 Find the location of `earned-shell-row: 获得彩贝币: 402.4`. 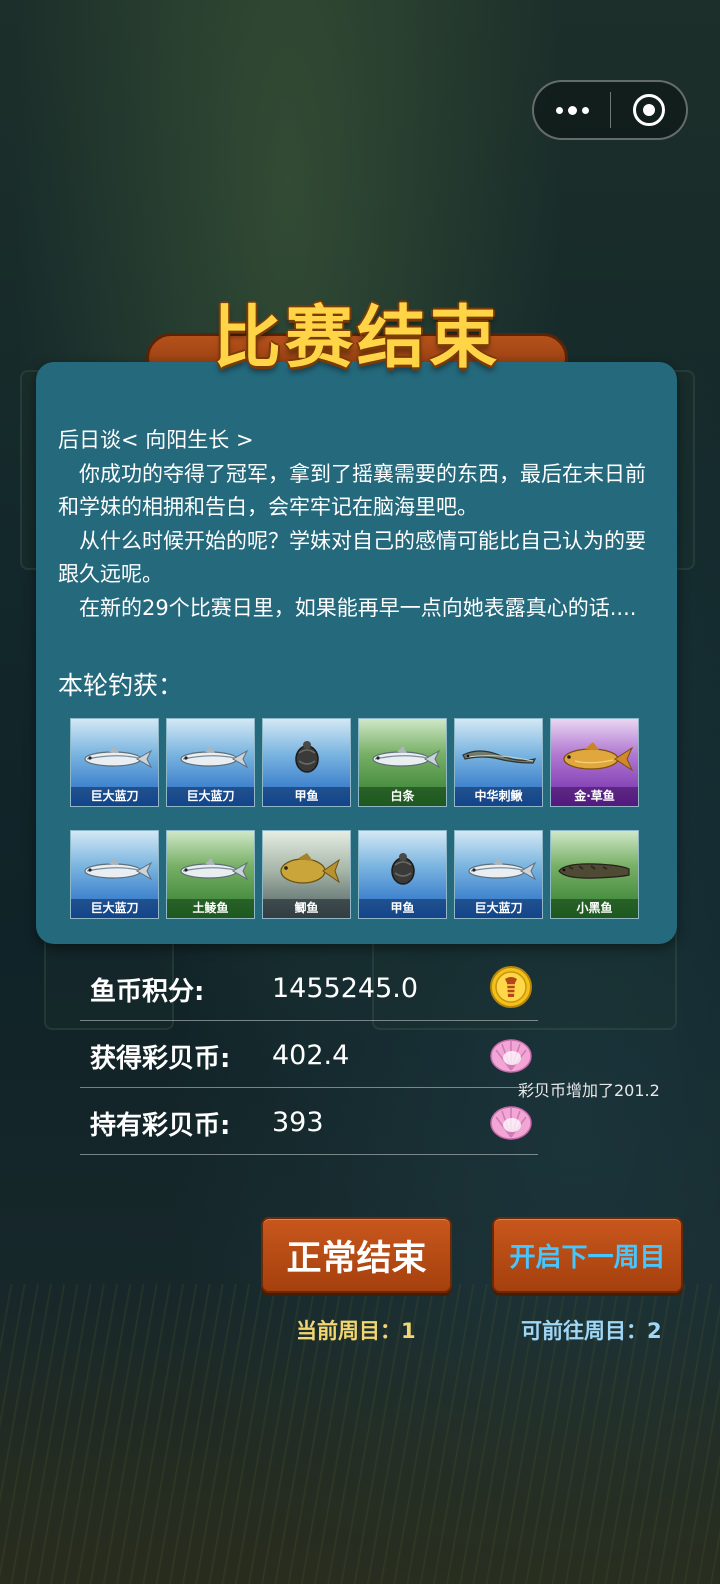

earned-shell-row: 获得彩贝币: 402.4 is located at coordinates (309, 1055).